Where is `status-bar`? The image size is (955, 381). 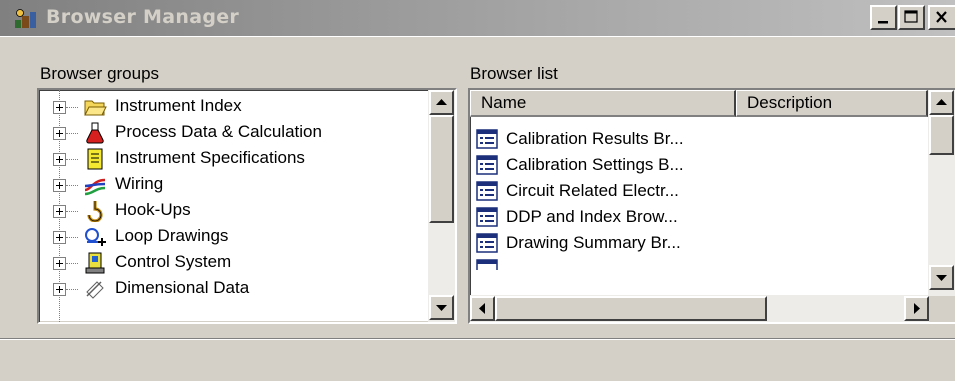
status-bar is located at coordinates (477, 359).